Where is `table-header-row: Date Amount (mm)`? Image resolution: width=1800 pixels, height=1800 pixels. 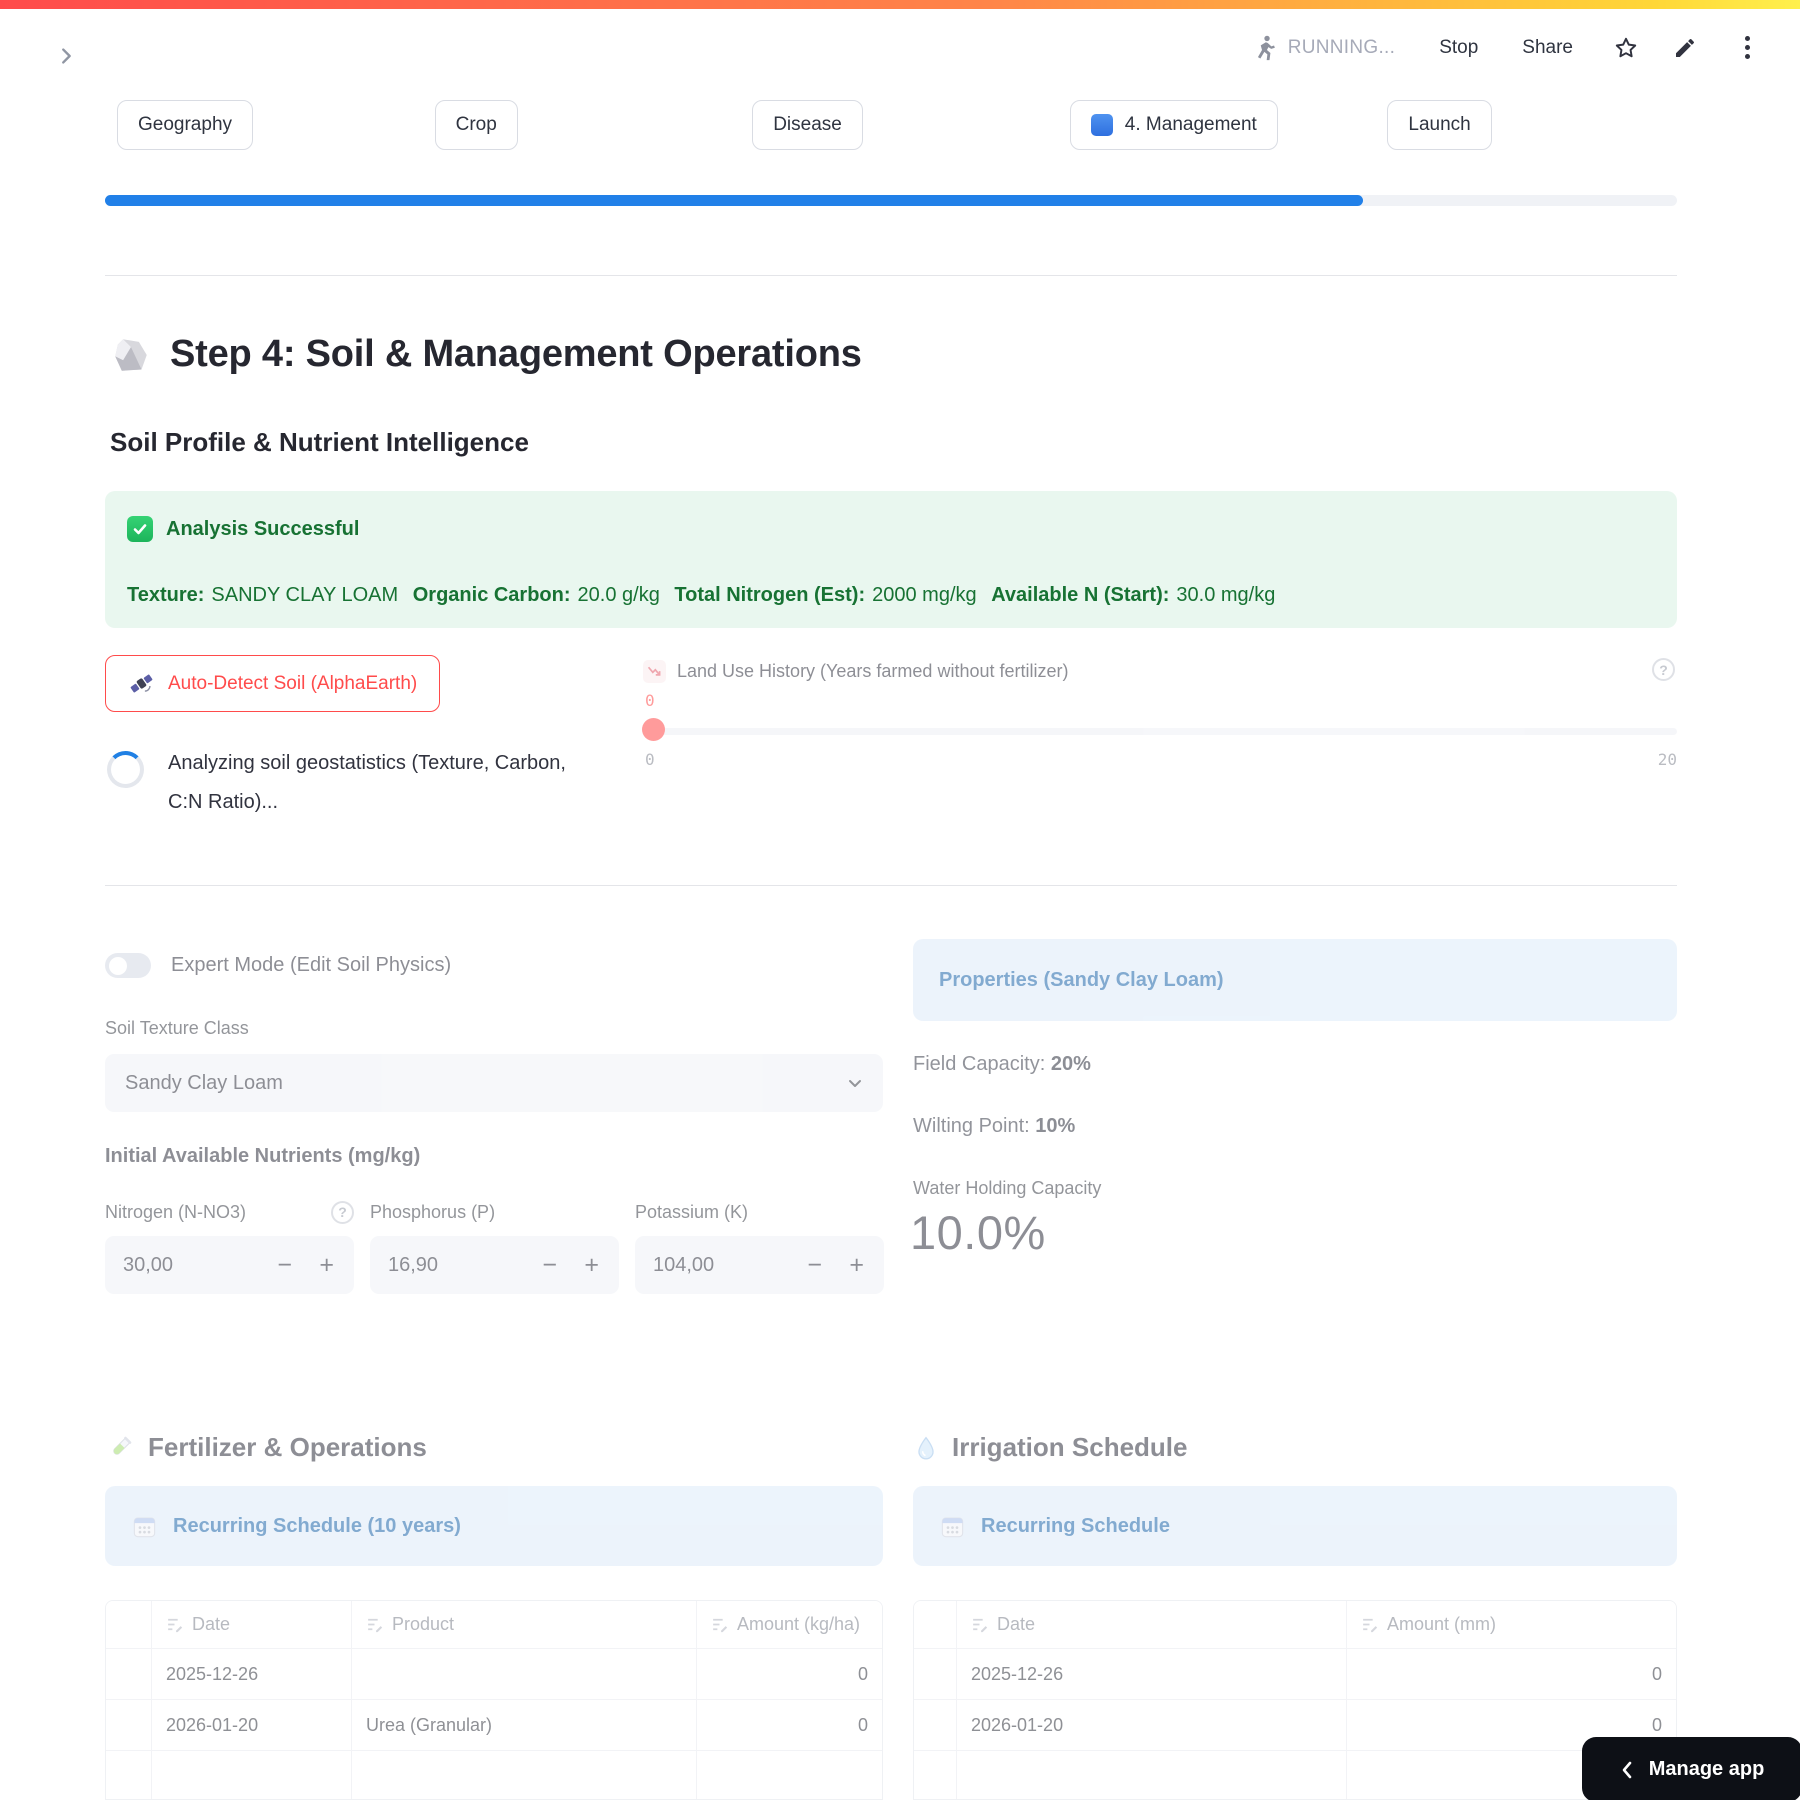 table-header-row: Date Amount (mm) is located at coordinates (1295, 1624).